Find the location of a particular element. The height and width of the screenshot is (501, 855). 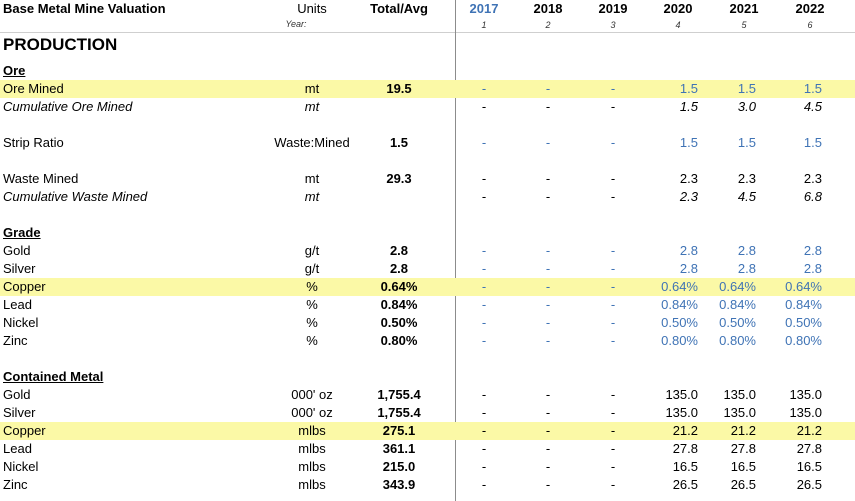

row-label: Waste Mined is located at coordinates (40, 179).